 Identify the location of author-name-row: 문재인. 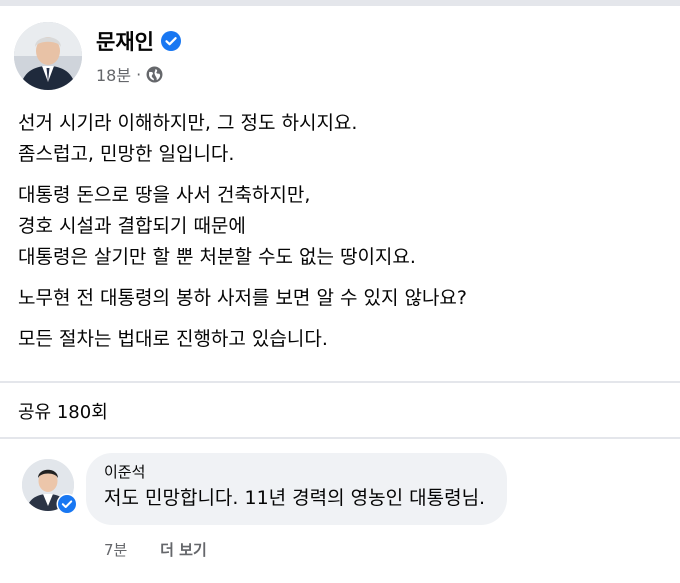
(138, 41).